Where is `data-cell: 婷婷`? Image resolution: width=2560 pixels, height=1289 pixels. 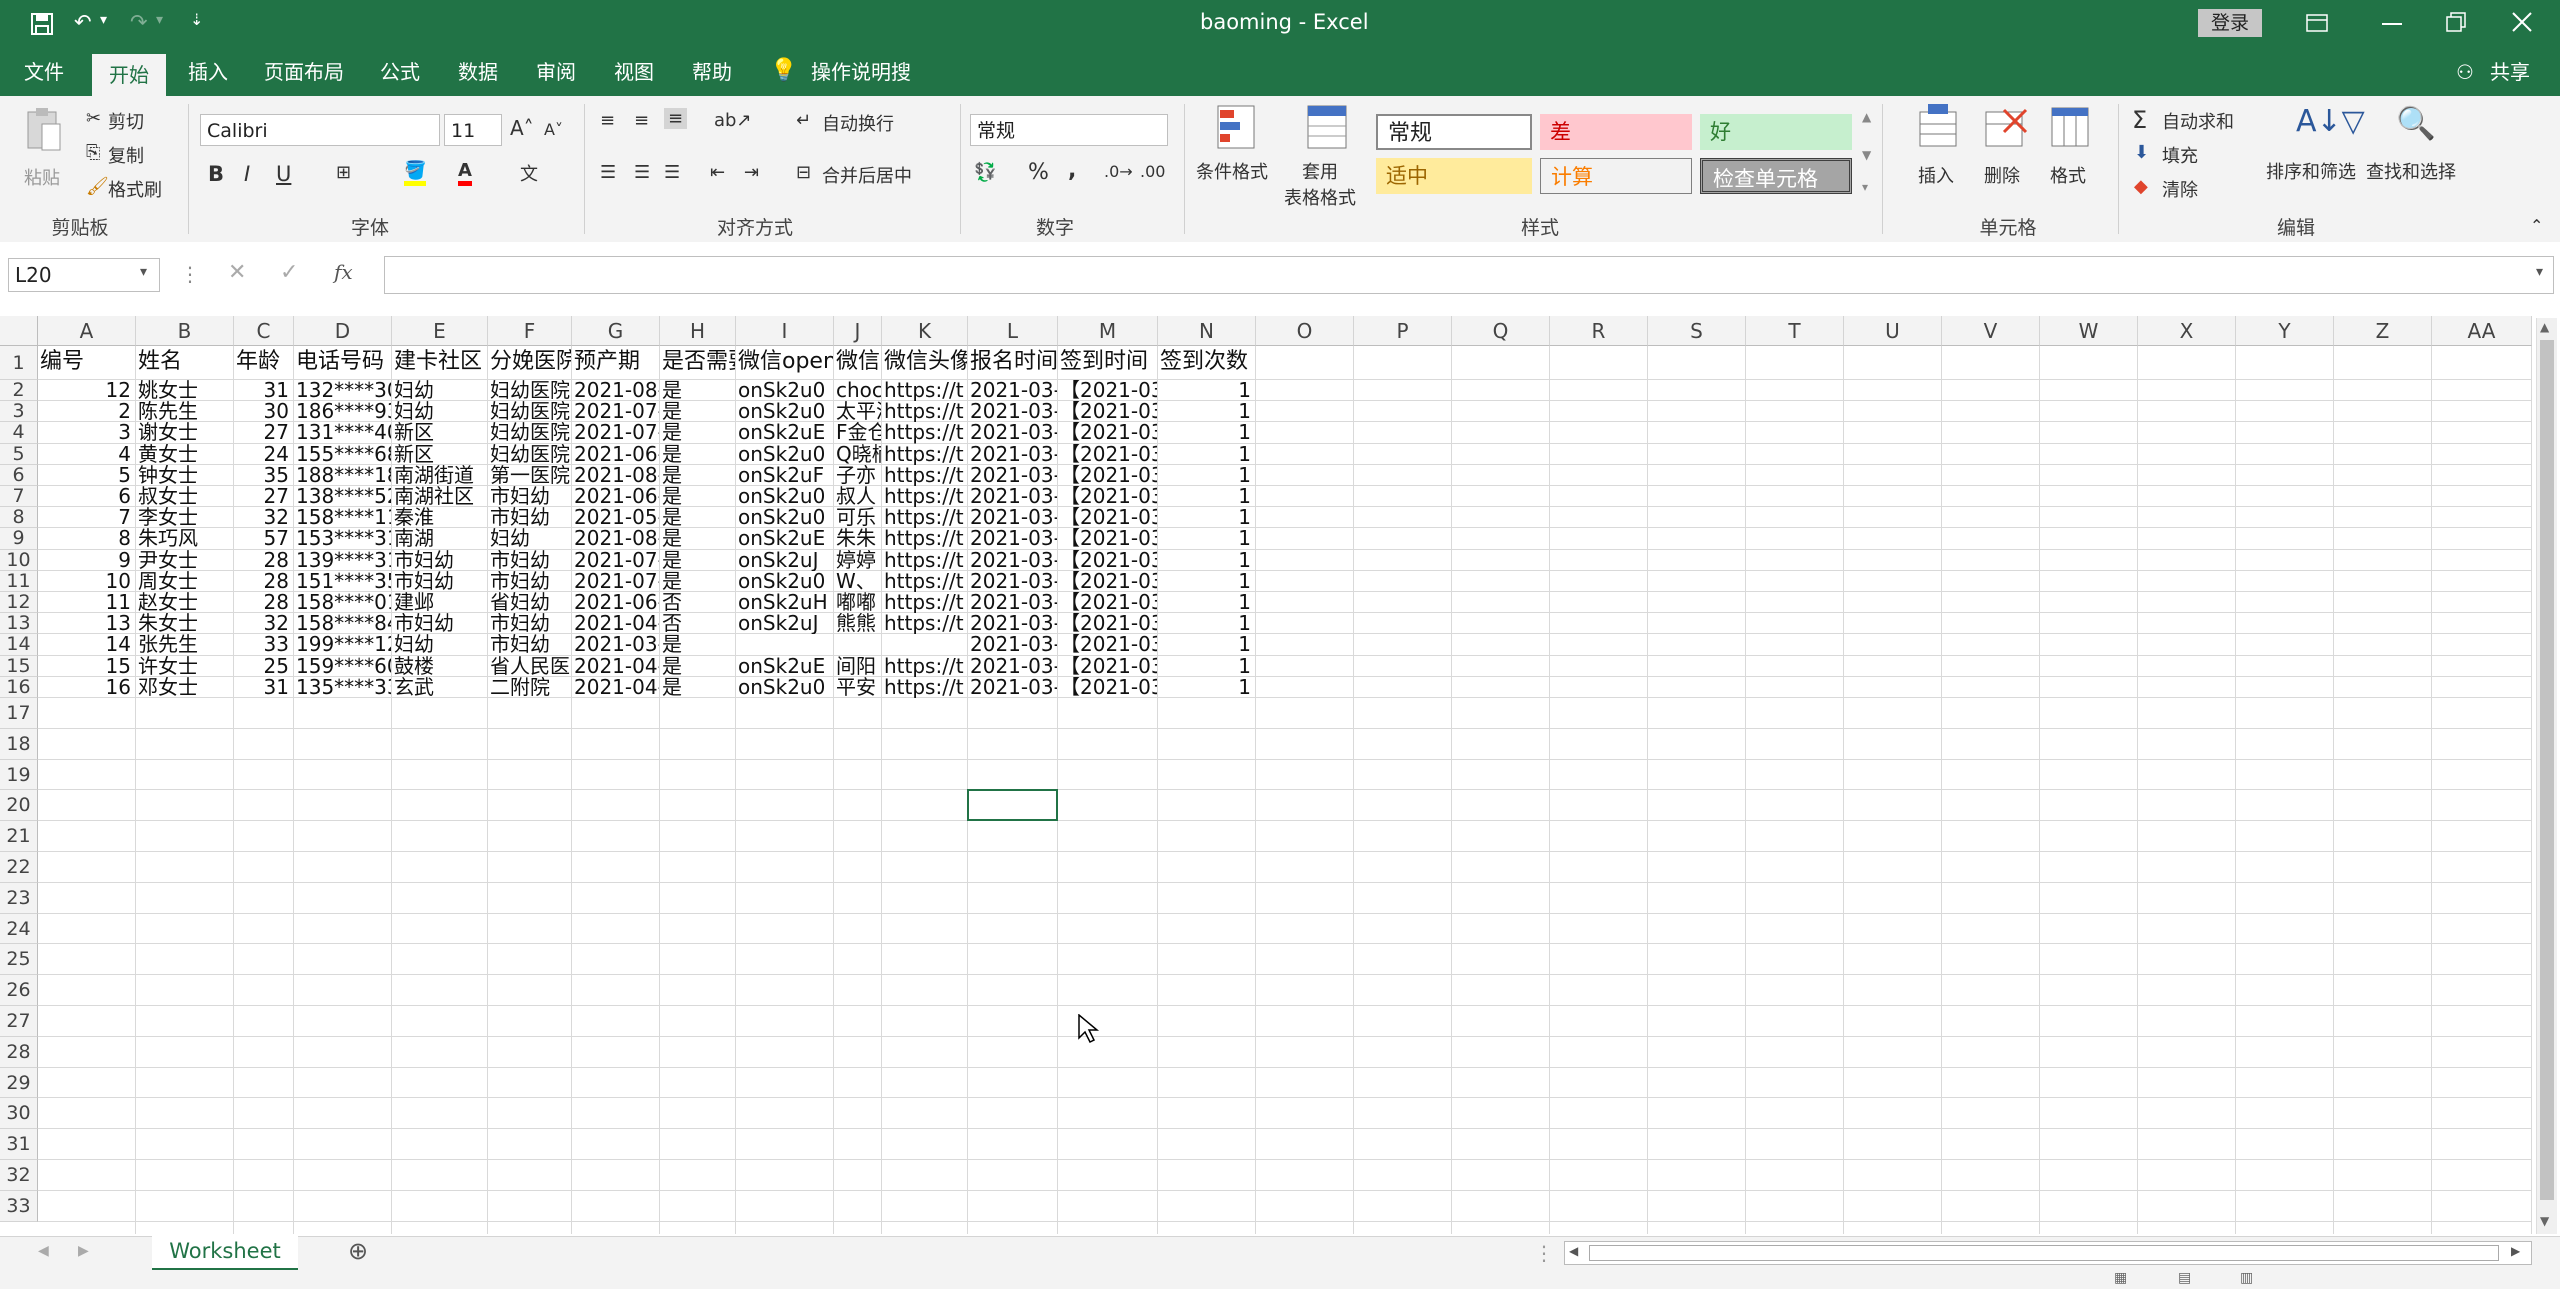
data-cell: 婷婷 is located at coordinates (858, 560).